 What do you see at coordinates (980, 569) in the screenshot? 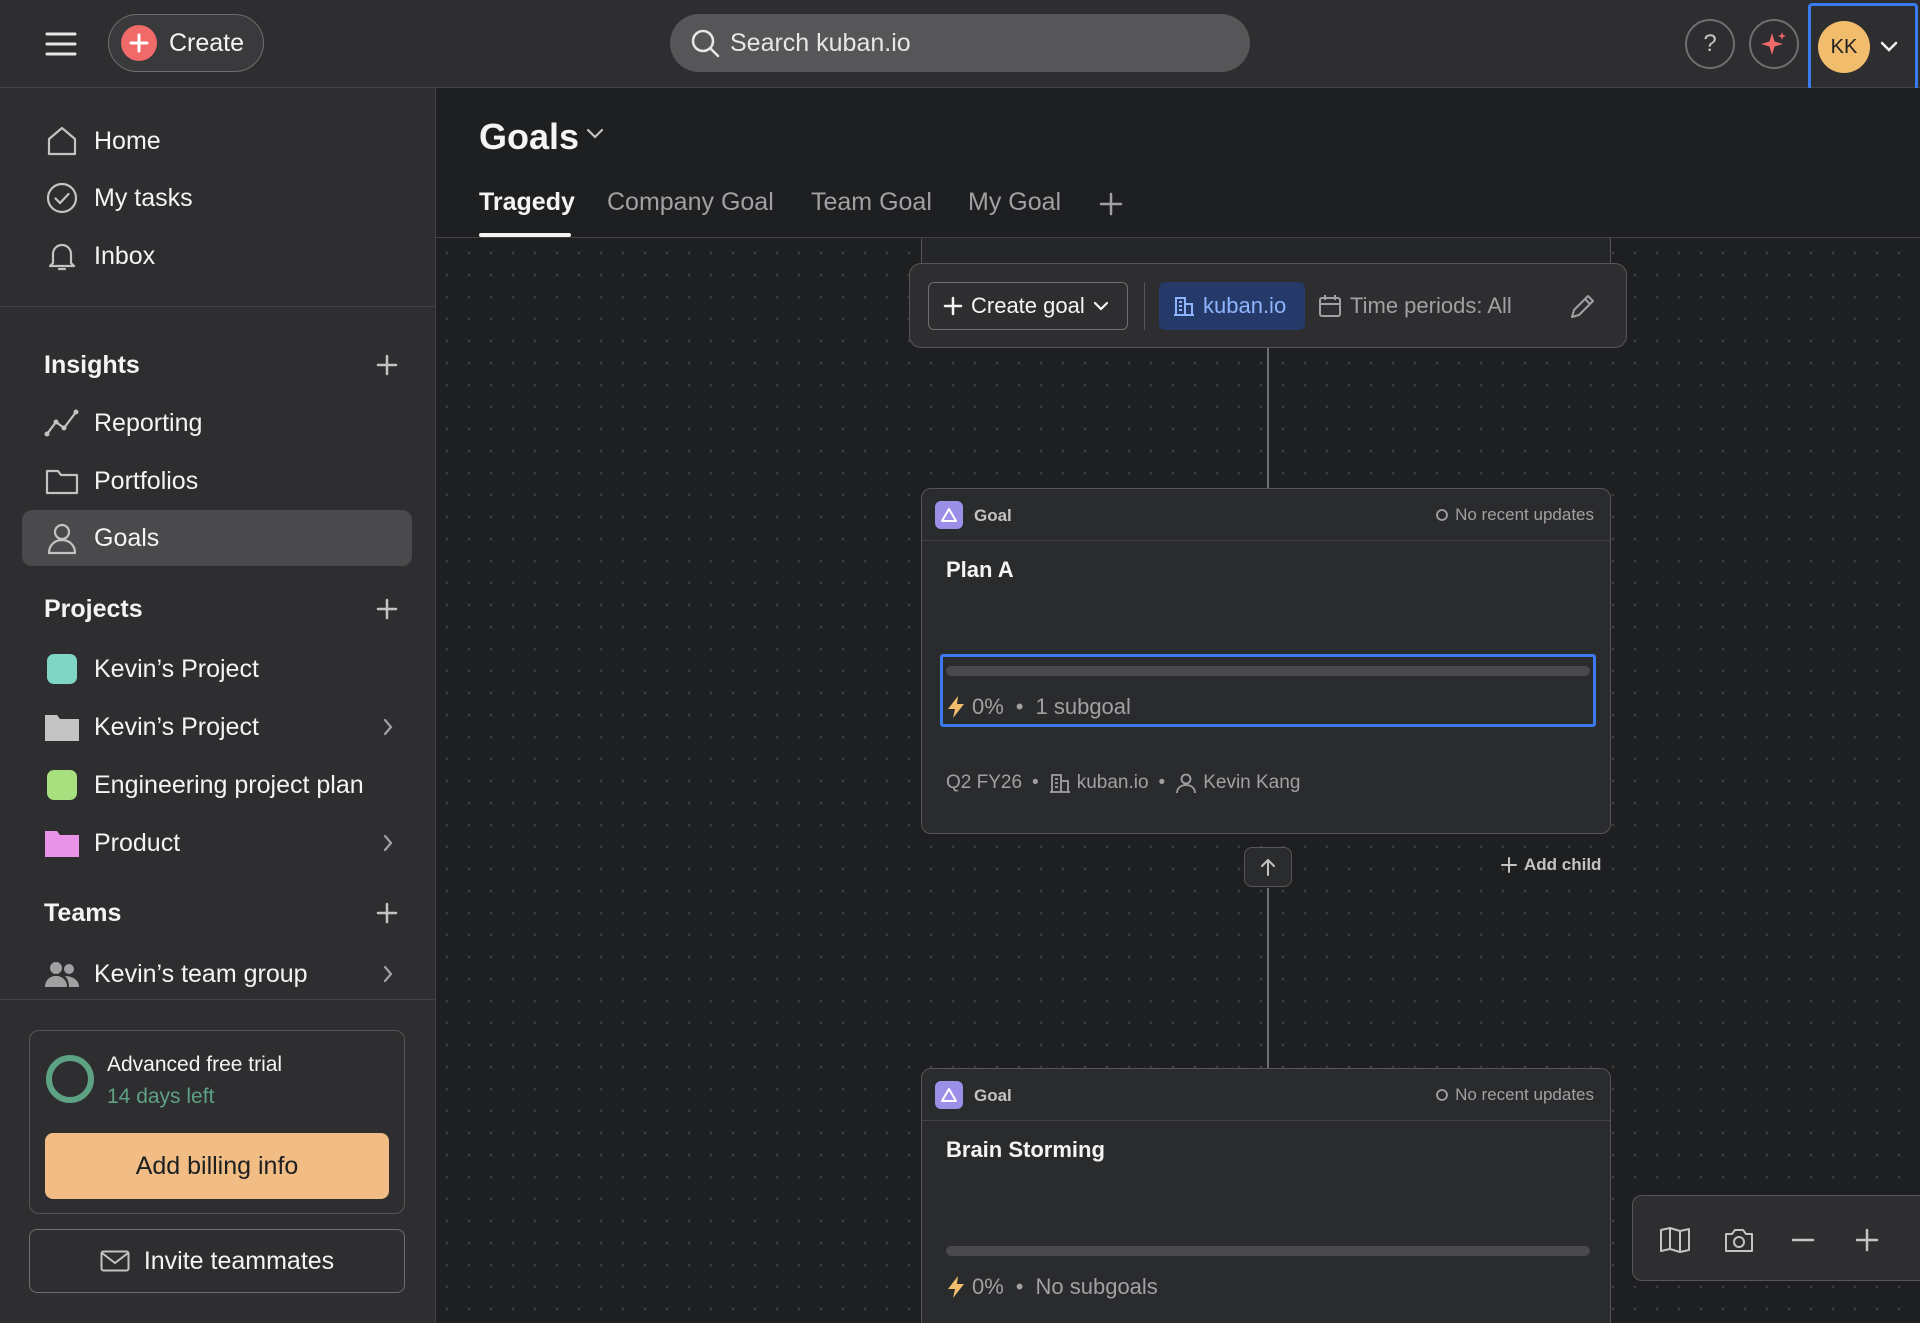
I see `goal-name: Plan A` at bounding box center [980, 569].